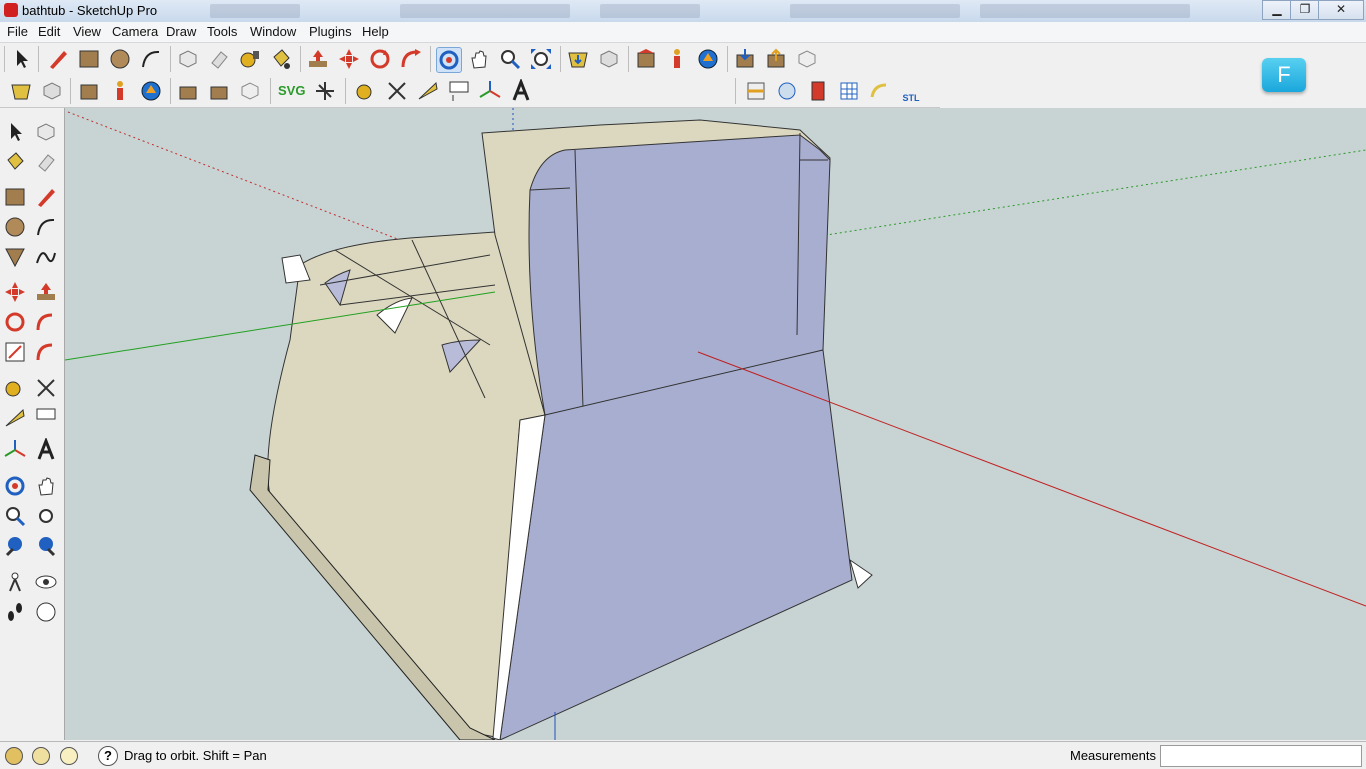 The width and height of the screenshot is (1366, 769). I want to click on stl-export-button: STL, so click(911, 91).